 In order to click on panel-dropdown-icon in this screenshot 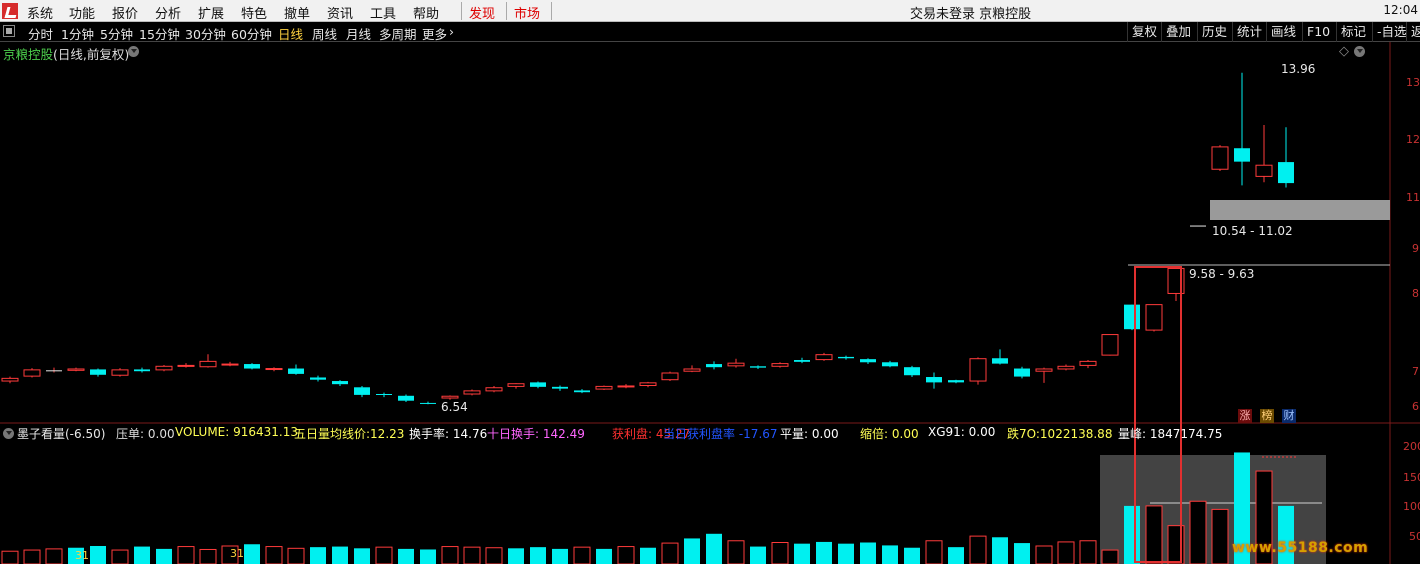, I will do `click(1359, 51)`.